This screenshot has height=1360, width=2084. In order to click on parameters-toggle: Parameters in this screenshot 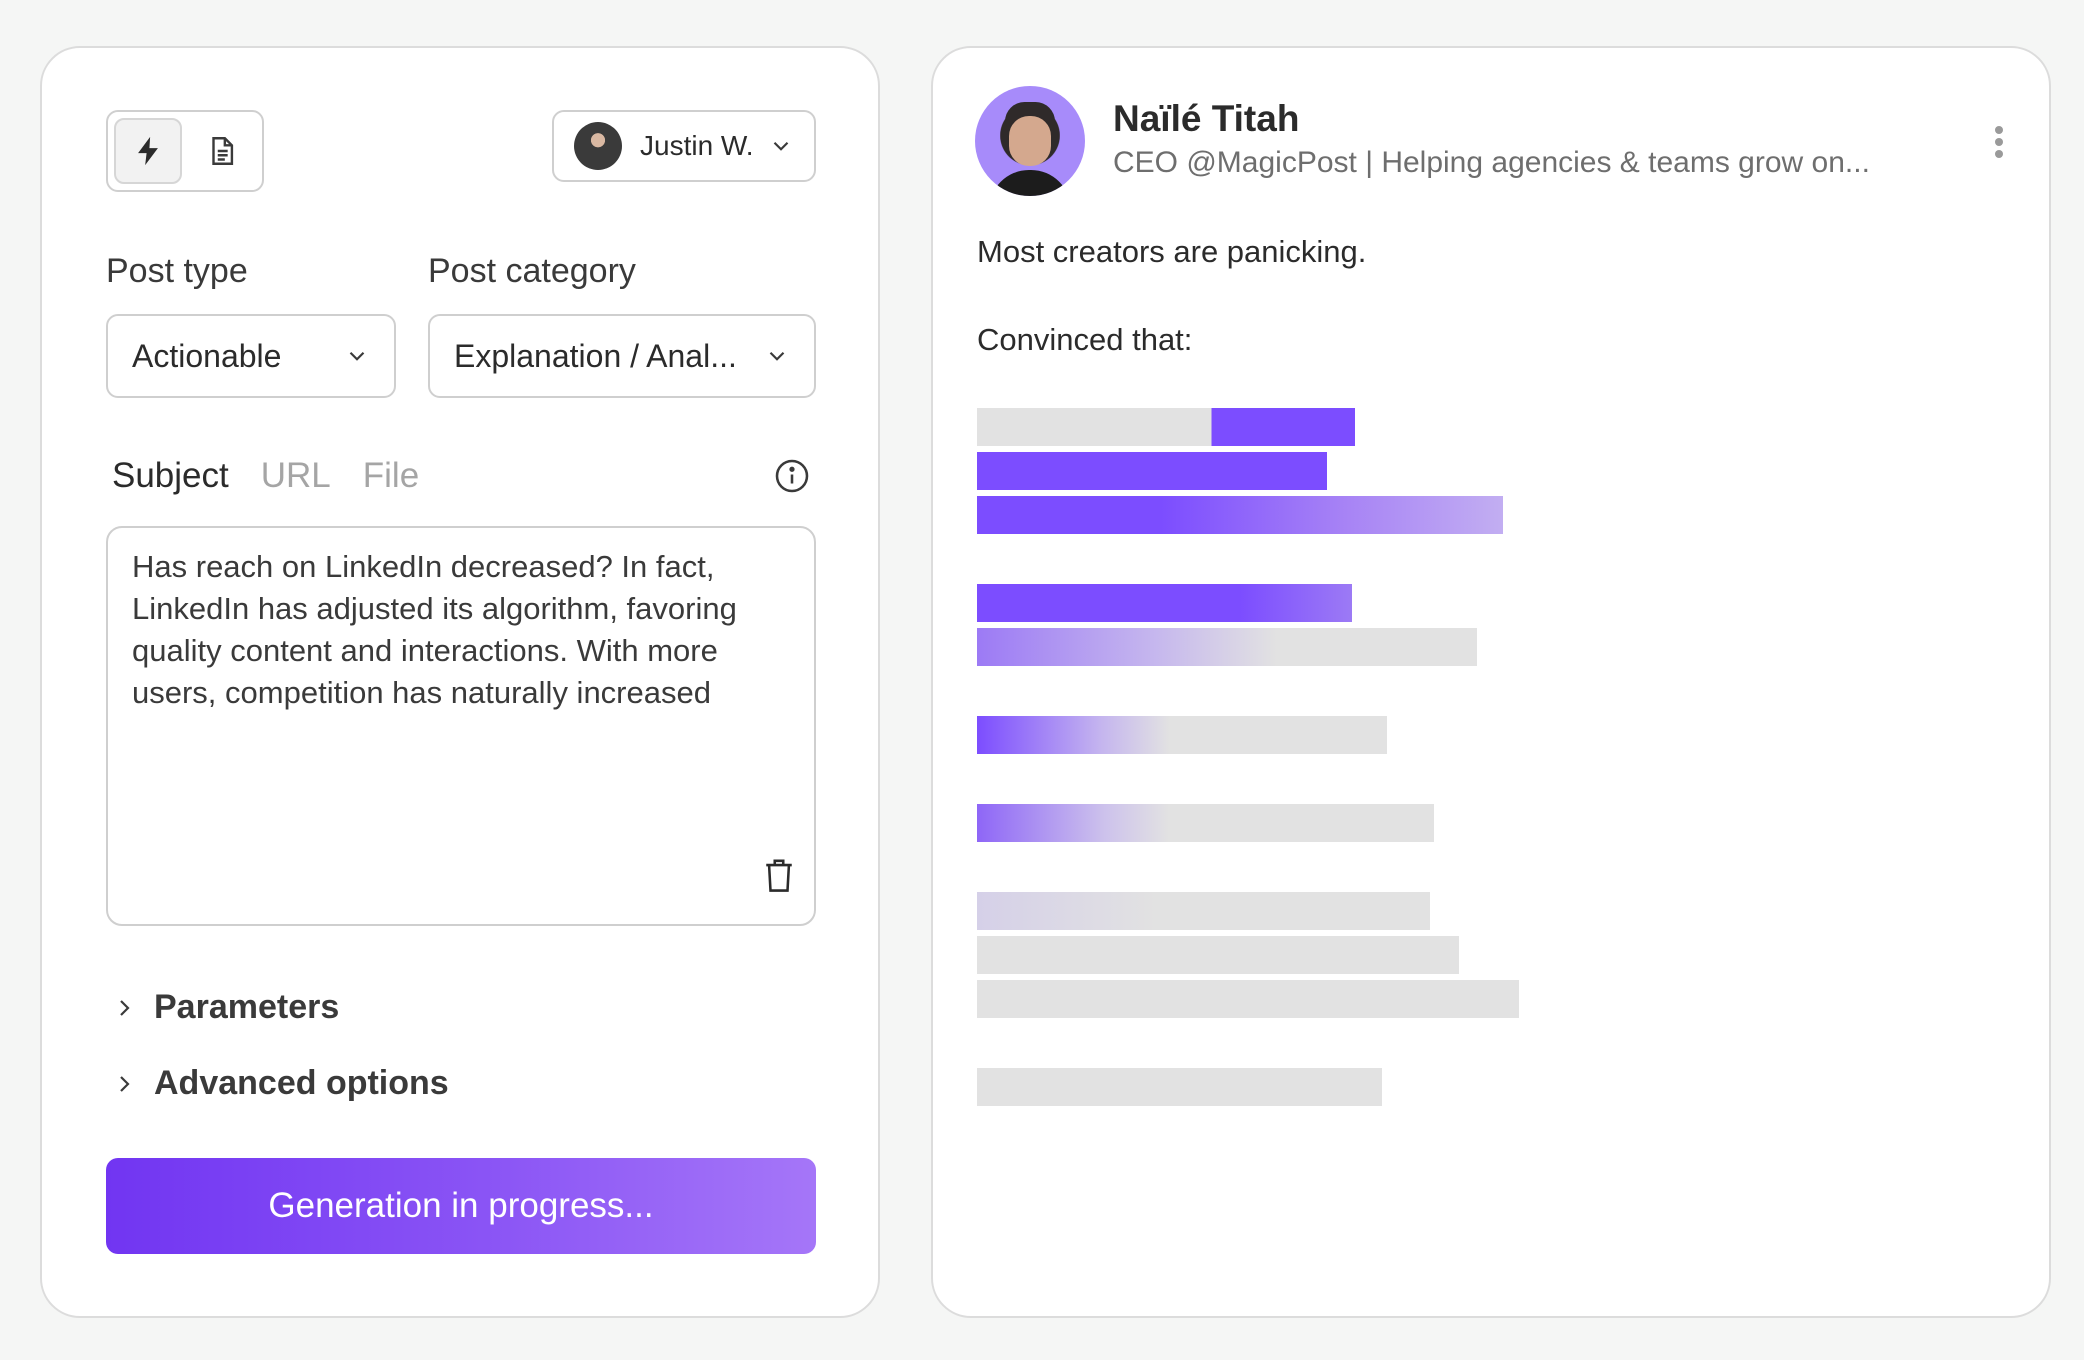, I will do `click(225, 1007)`.